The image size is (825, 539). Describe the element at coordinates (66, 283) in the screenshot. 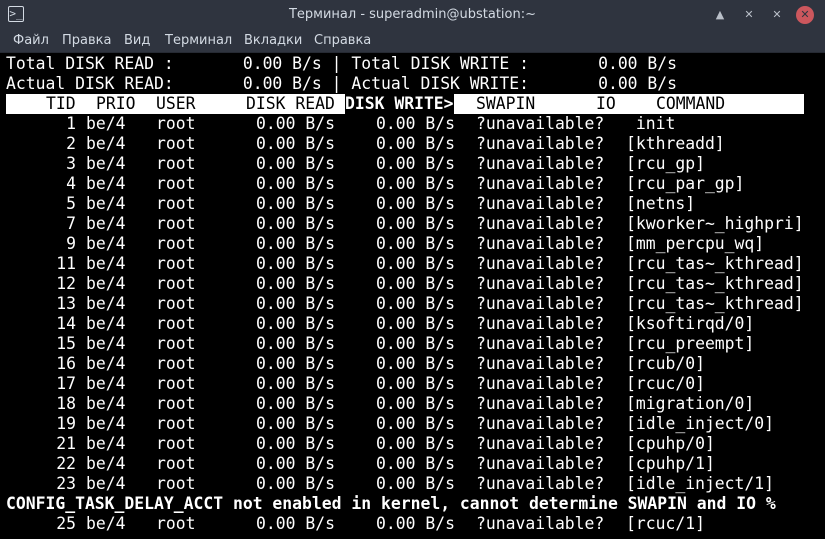

I see `tid-cell: 12` at that location.